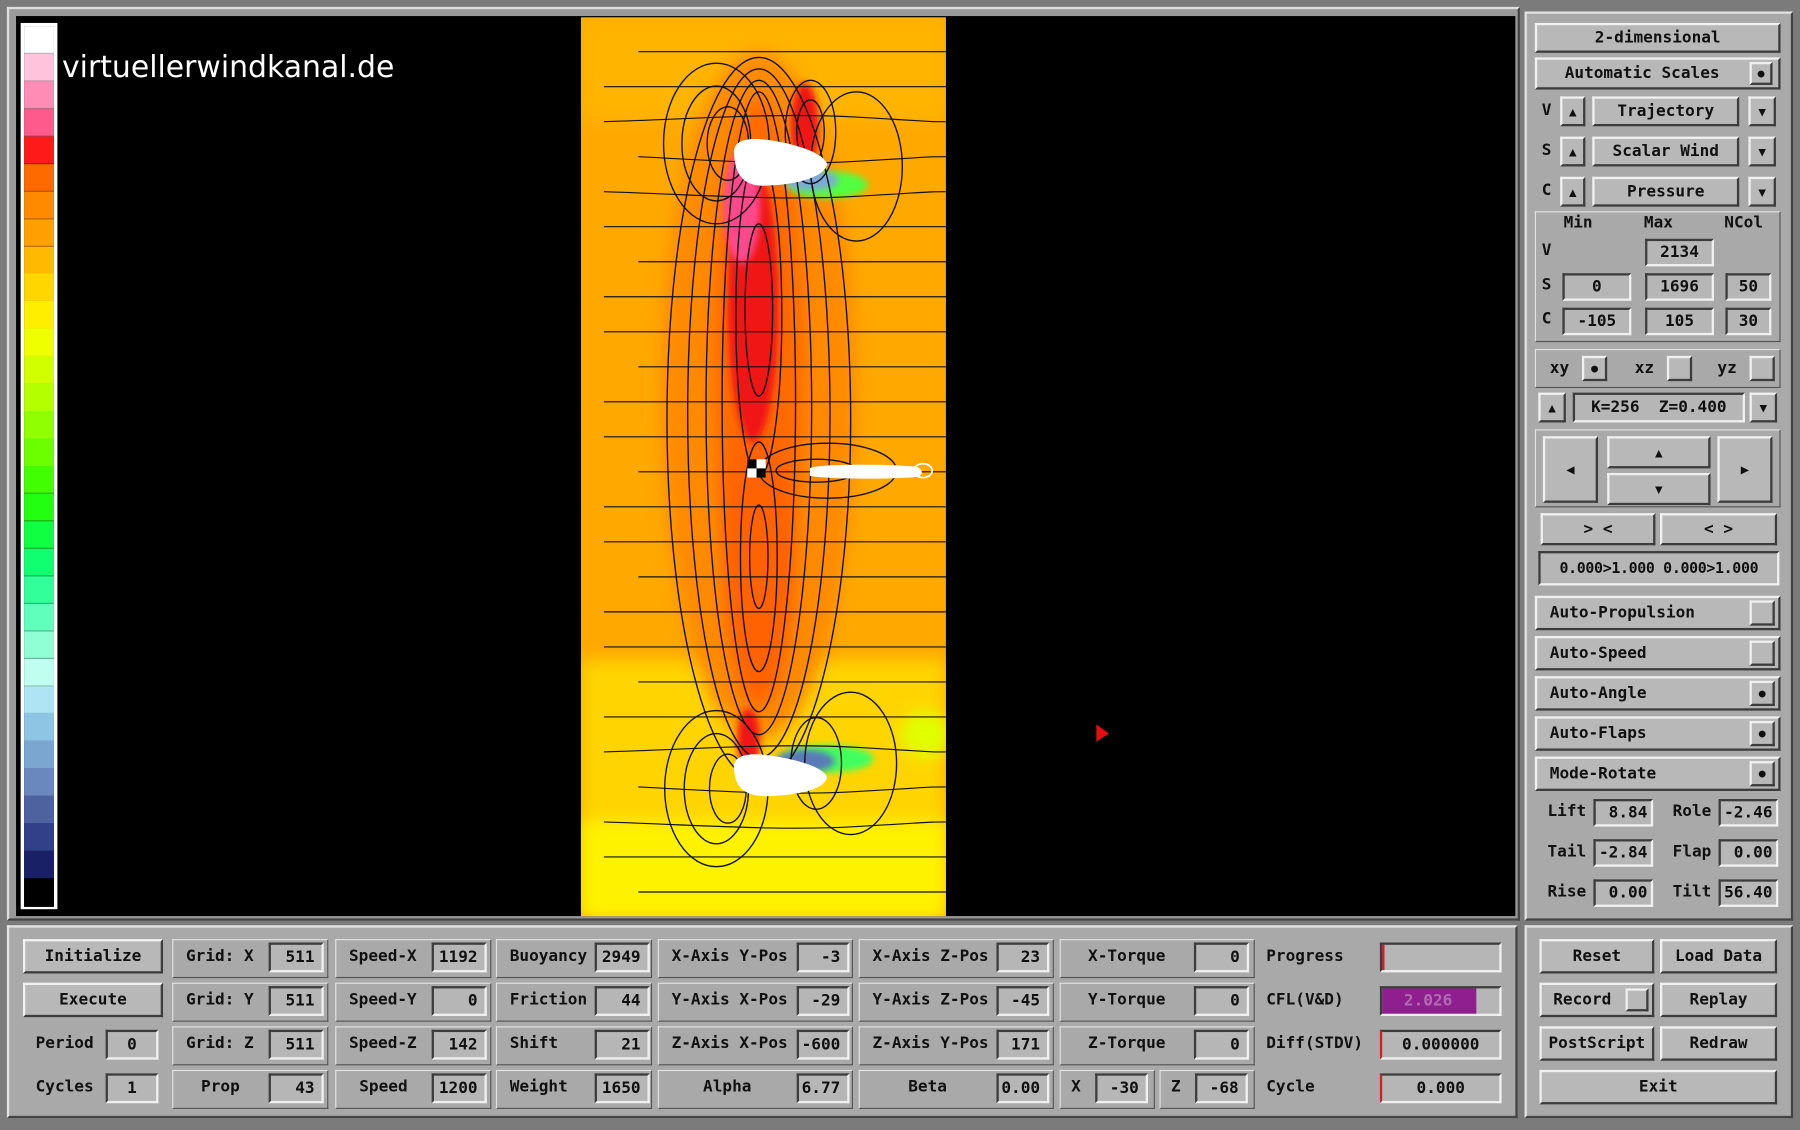  Describe the element at coordinates (622, 957) in the screenshot. I see `buoyancy-field: 2949` at that location.